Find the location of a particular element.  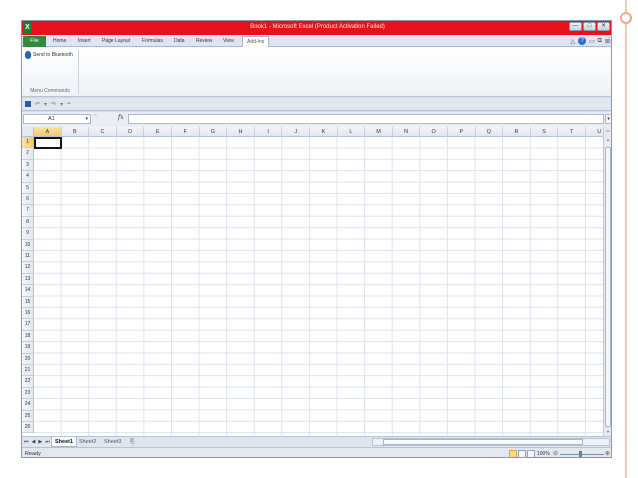

name-box: A1 ▾ is located at coordinates (57, 119).